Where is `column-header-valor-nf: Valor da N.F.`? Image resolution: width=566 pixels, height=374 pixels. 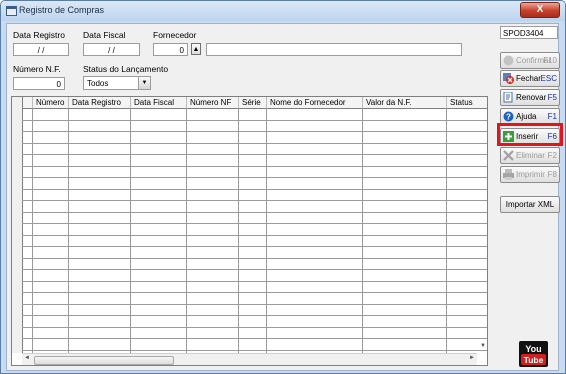 column-header-valor-nf: Valor da N.F. is located at coordinates (404, 102).